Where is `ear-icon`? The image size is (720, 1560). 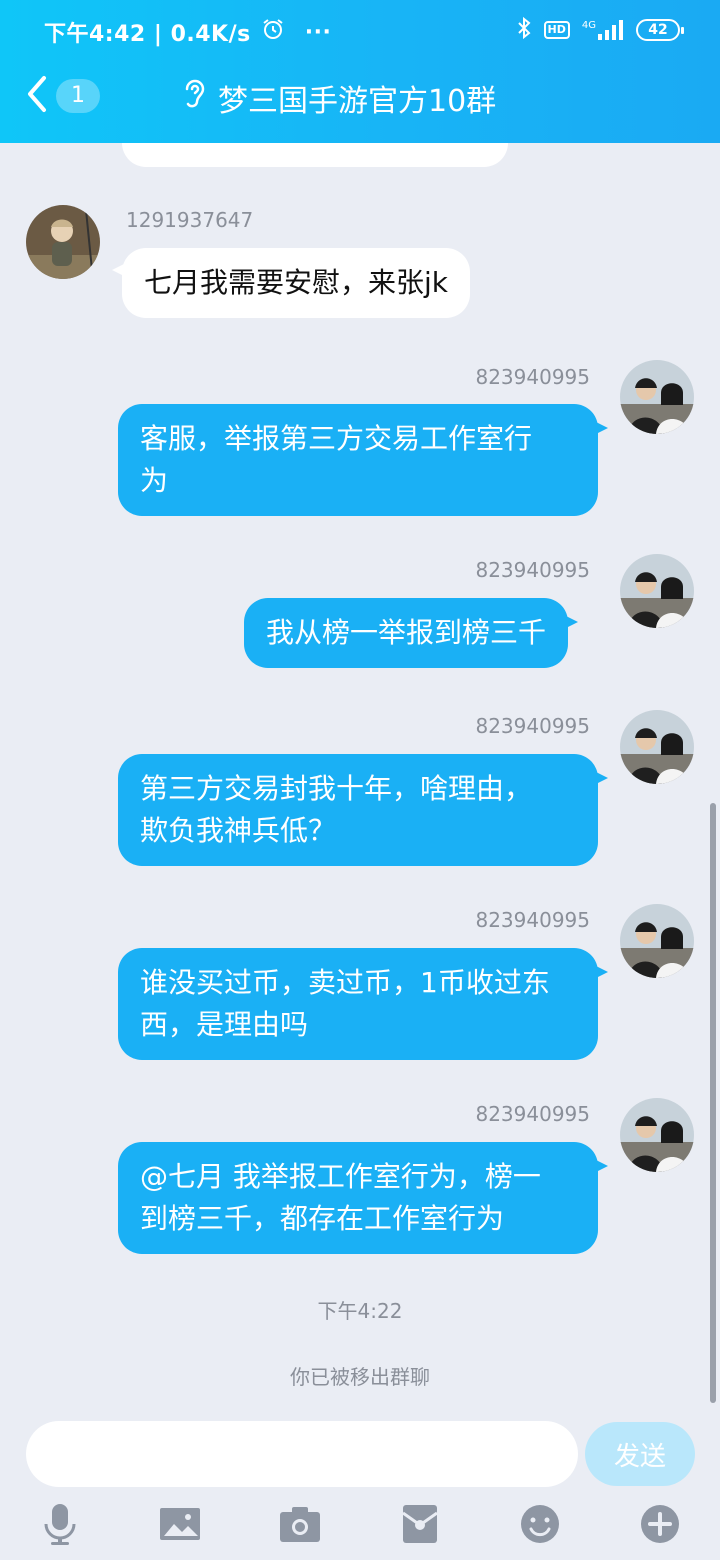 ear-icon is located at coordinates (194, 98).